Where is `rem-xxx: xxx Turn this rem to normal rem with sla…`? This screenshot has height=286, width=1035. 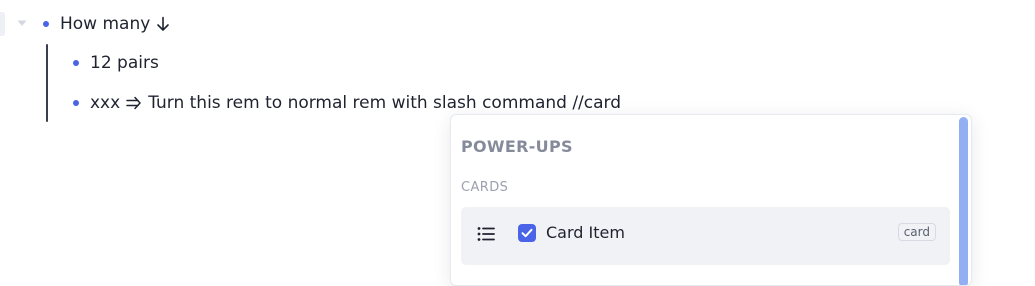 rem-xxx: xxx Turn this rem to normal rem with sla… is located at coordinates (347, 103).